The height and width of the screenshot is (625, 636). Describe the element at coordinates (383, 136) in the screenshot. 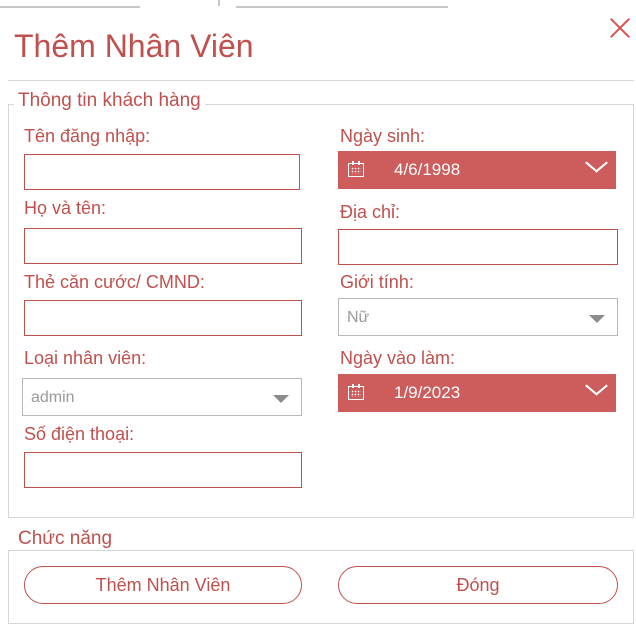

I see `birthdate-label: Ngày sinh:` at that location.